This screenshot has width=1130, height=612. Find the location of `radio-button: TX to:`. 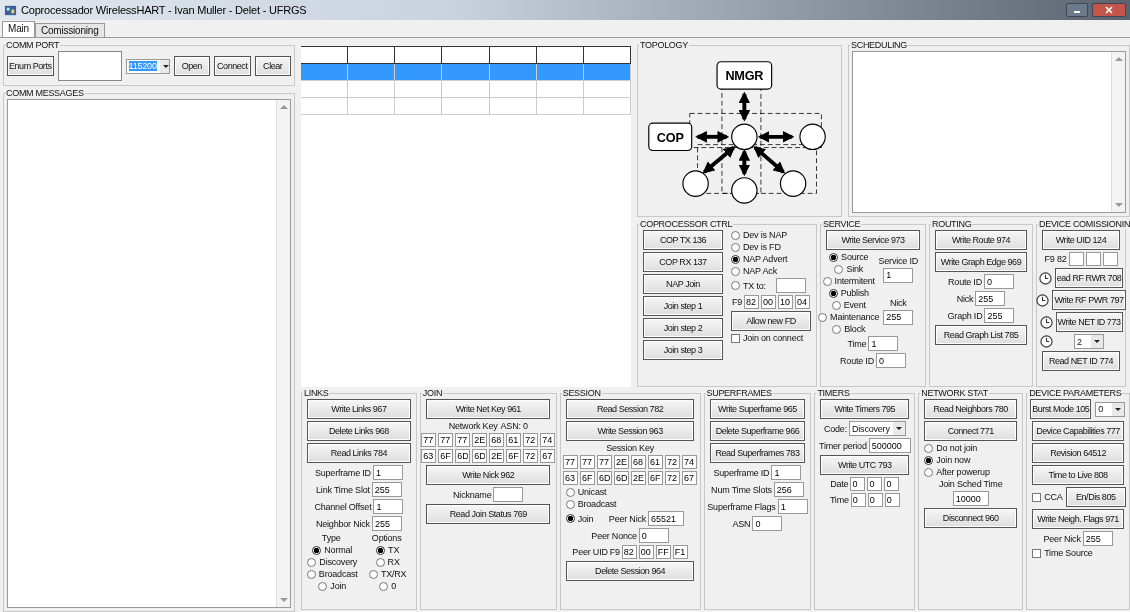

radio-button: TX to: is located at coordinates (747, 285).